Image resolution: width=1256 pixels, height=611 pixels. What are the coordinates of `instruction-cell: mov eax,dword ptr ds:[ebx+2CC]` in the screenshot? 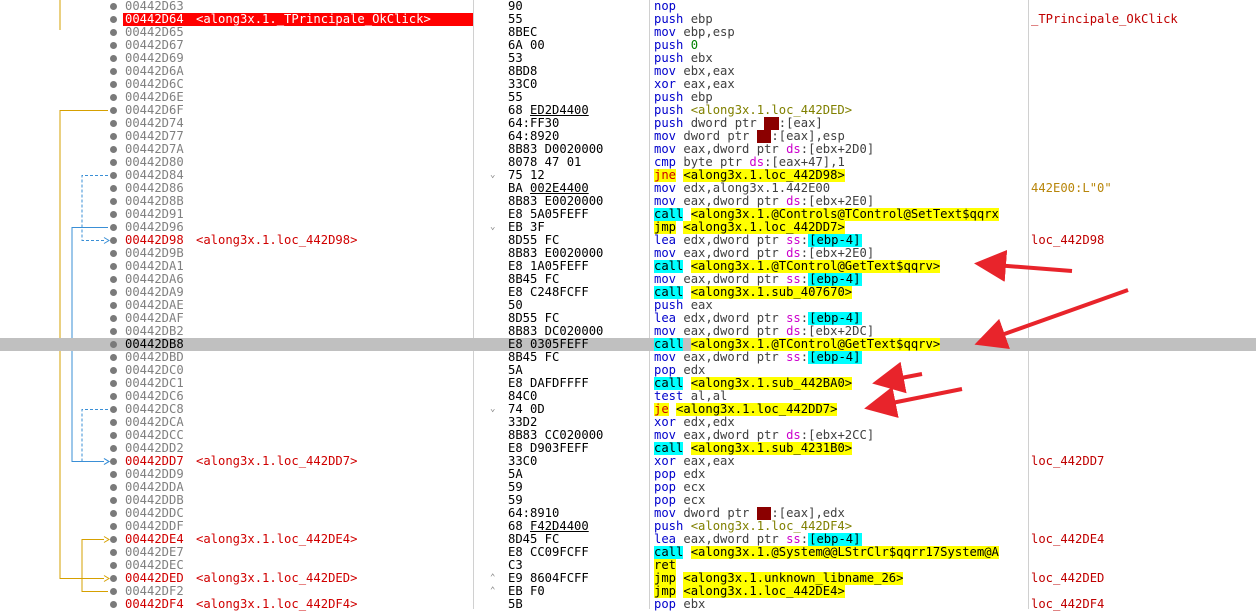 It's located at (840, 435).